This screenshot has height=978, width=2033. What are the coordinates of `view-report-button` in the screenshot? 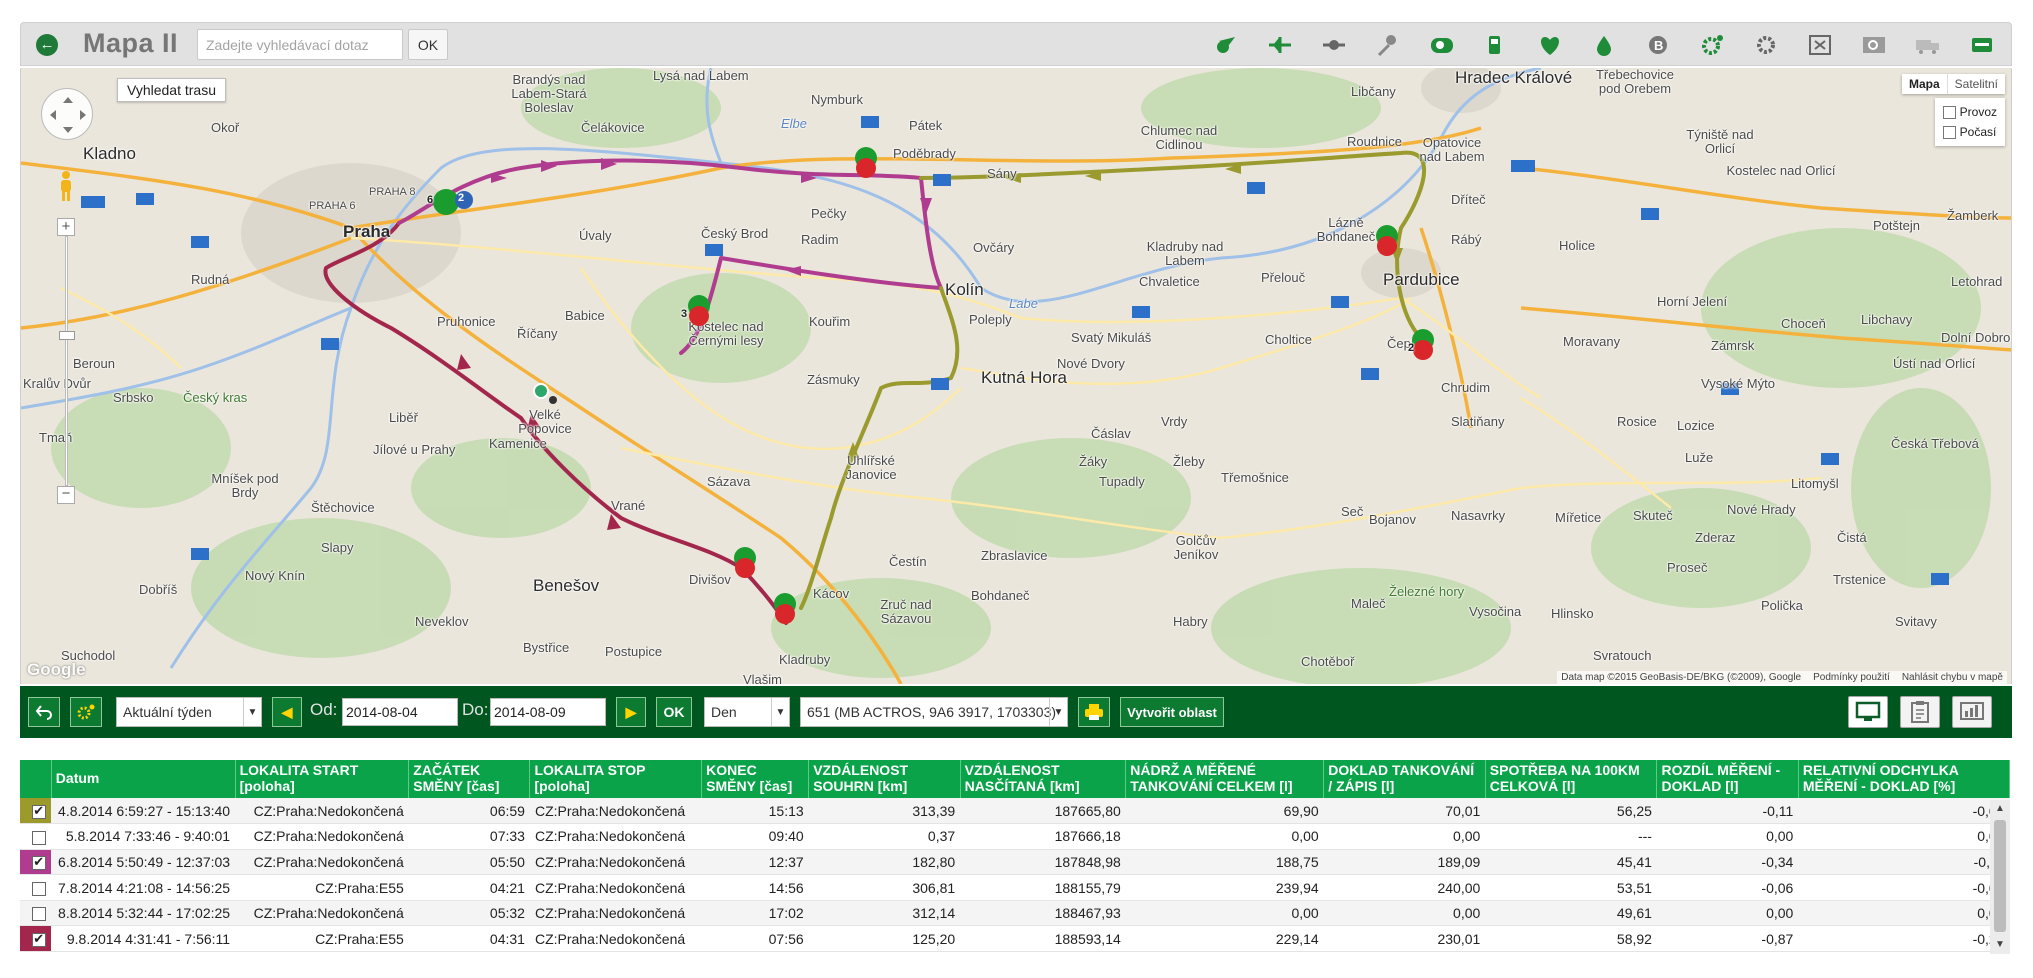 It's located at (1920, 712).